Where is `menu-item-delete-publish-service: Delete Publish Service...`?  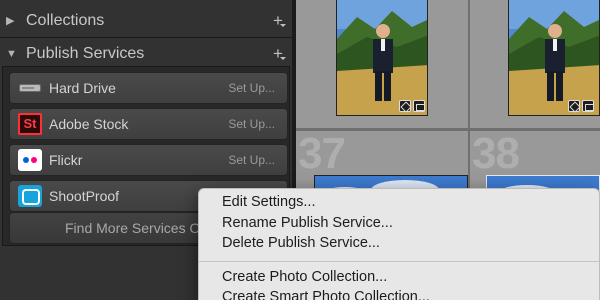
menu-item-delete-publish-service: Delete Publish Service... is located at coordinates (301, 243).